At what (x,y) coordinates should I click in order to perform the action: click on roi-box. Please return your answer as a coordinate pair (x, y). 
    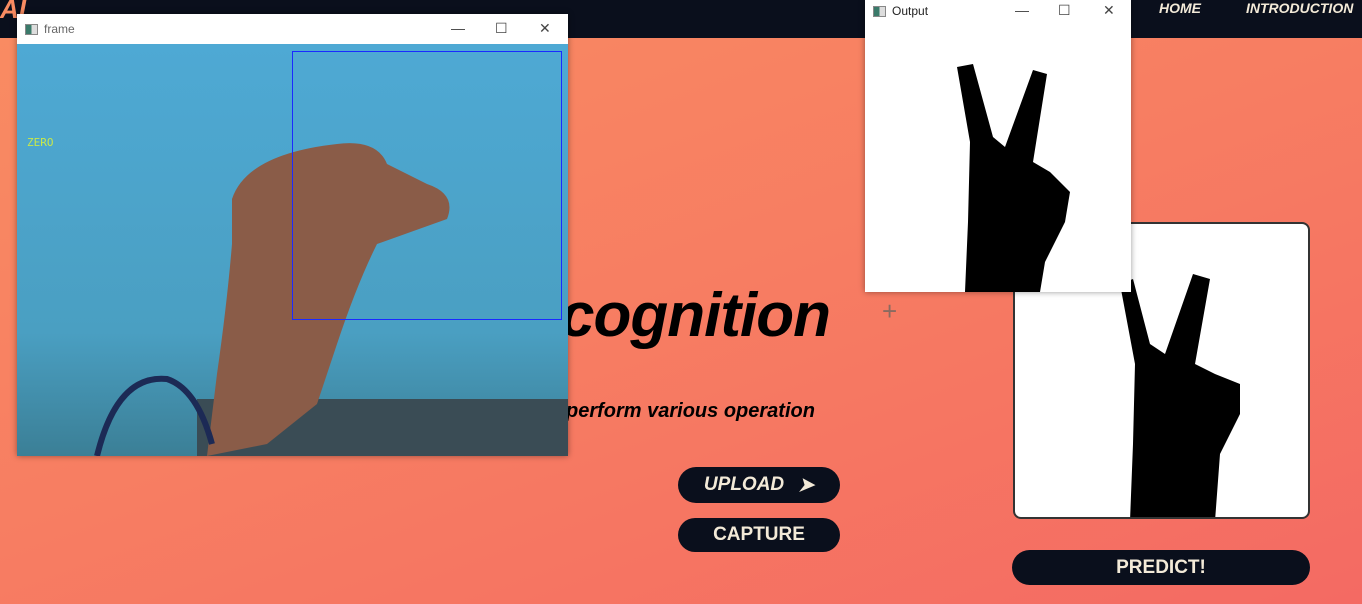
    Looking at the image, I should click on (427, 185).